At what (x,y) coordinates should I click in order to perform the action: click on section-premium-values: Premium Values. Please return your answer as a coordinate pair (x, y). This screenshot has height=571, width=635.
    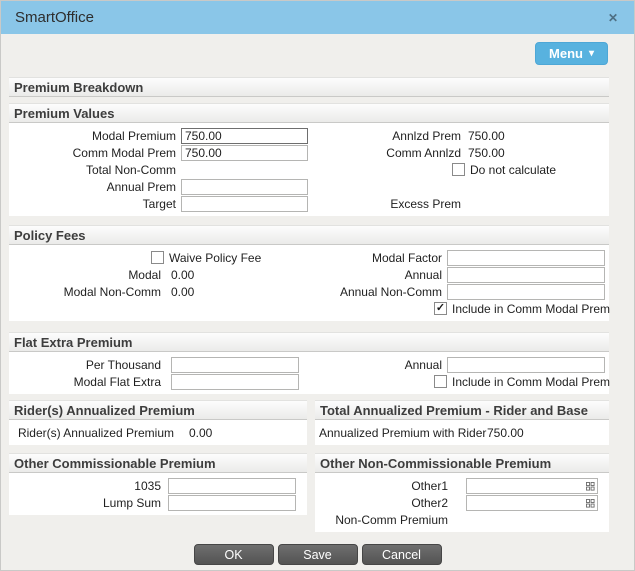
    Looking at the image, I should click on (309, 113).